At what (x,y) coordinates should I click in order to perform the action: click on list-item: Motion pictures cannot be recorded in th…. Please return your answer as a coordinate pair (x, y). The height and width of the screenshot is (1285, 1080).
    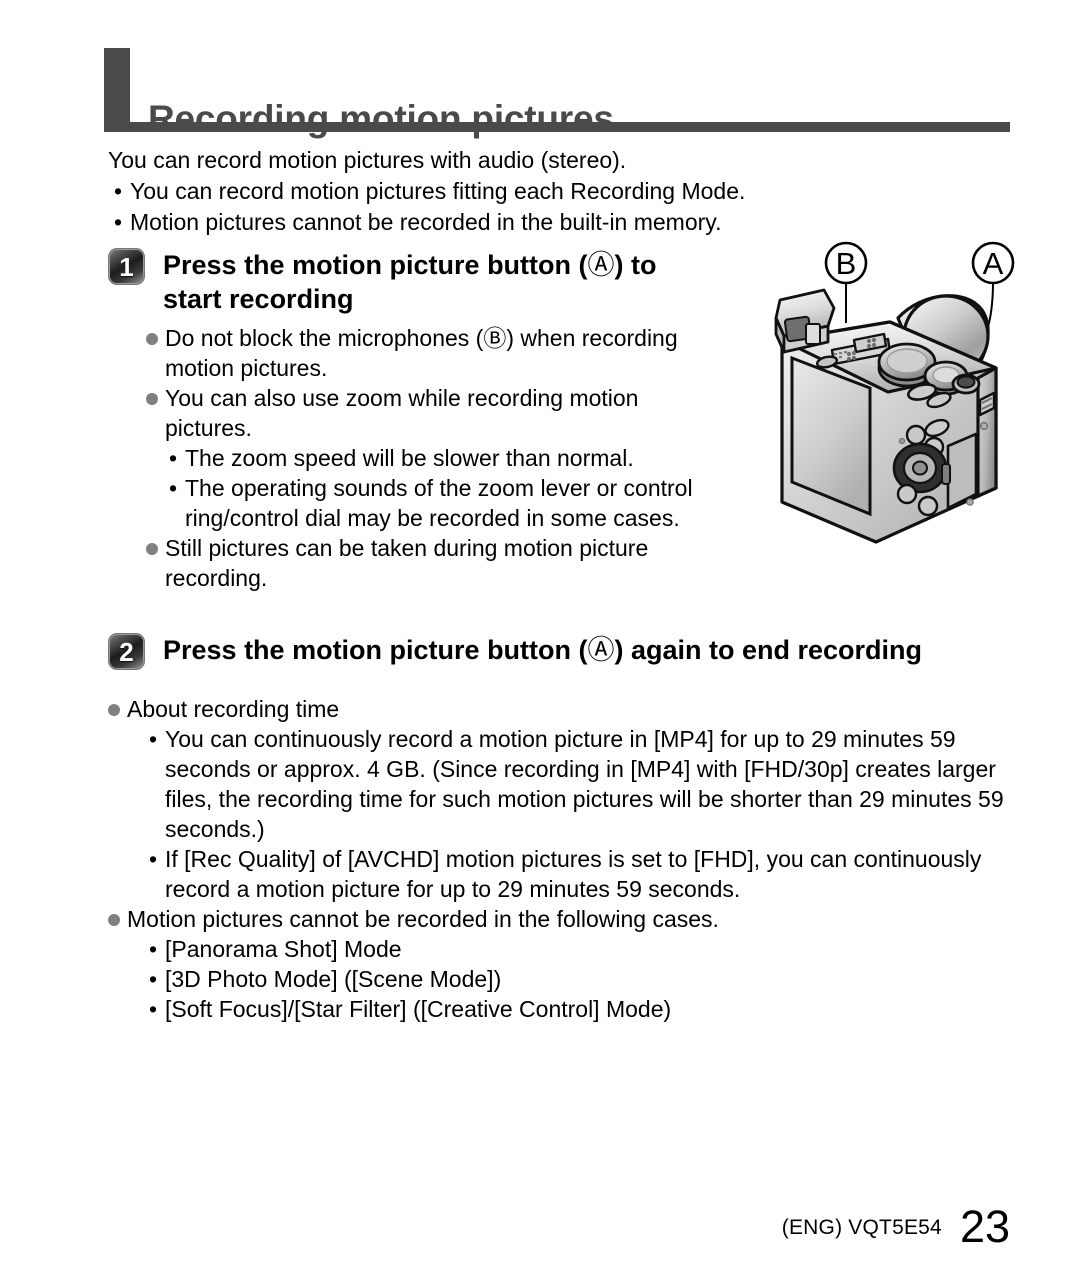
    Looking at the image, I should click on (563, 964).